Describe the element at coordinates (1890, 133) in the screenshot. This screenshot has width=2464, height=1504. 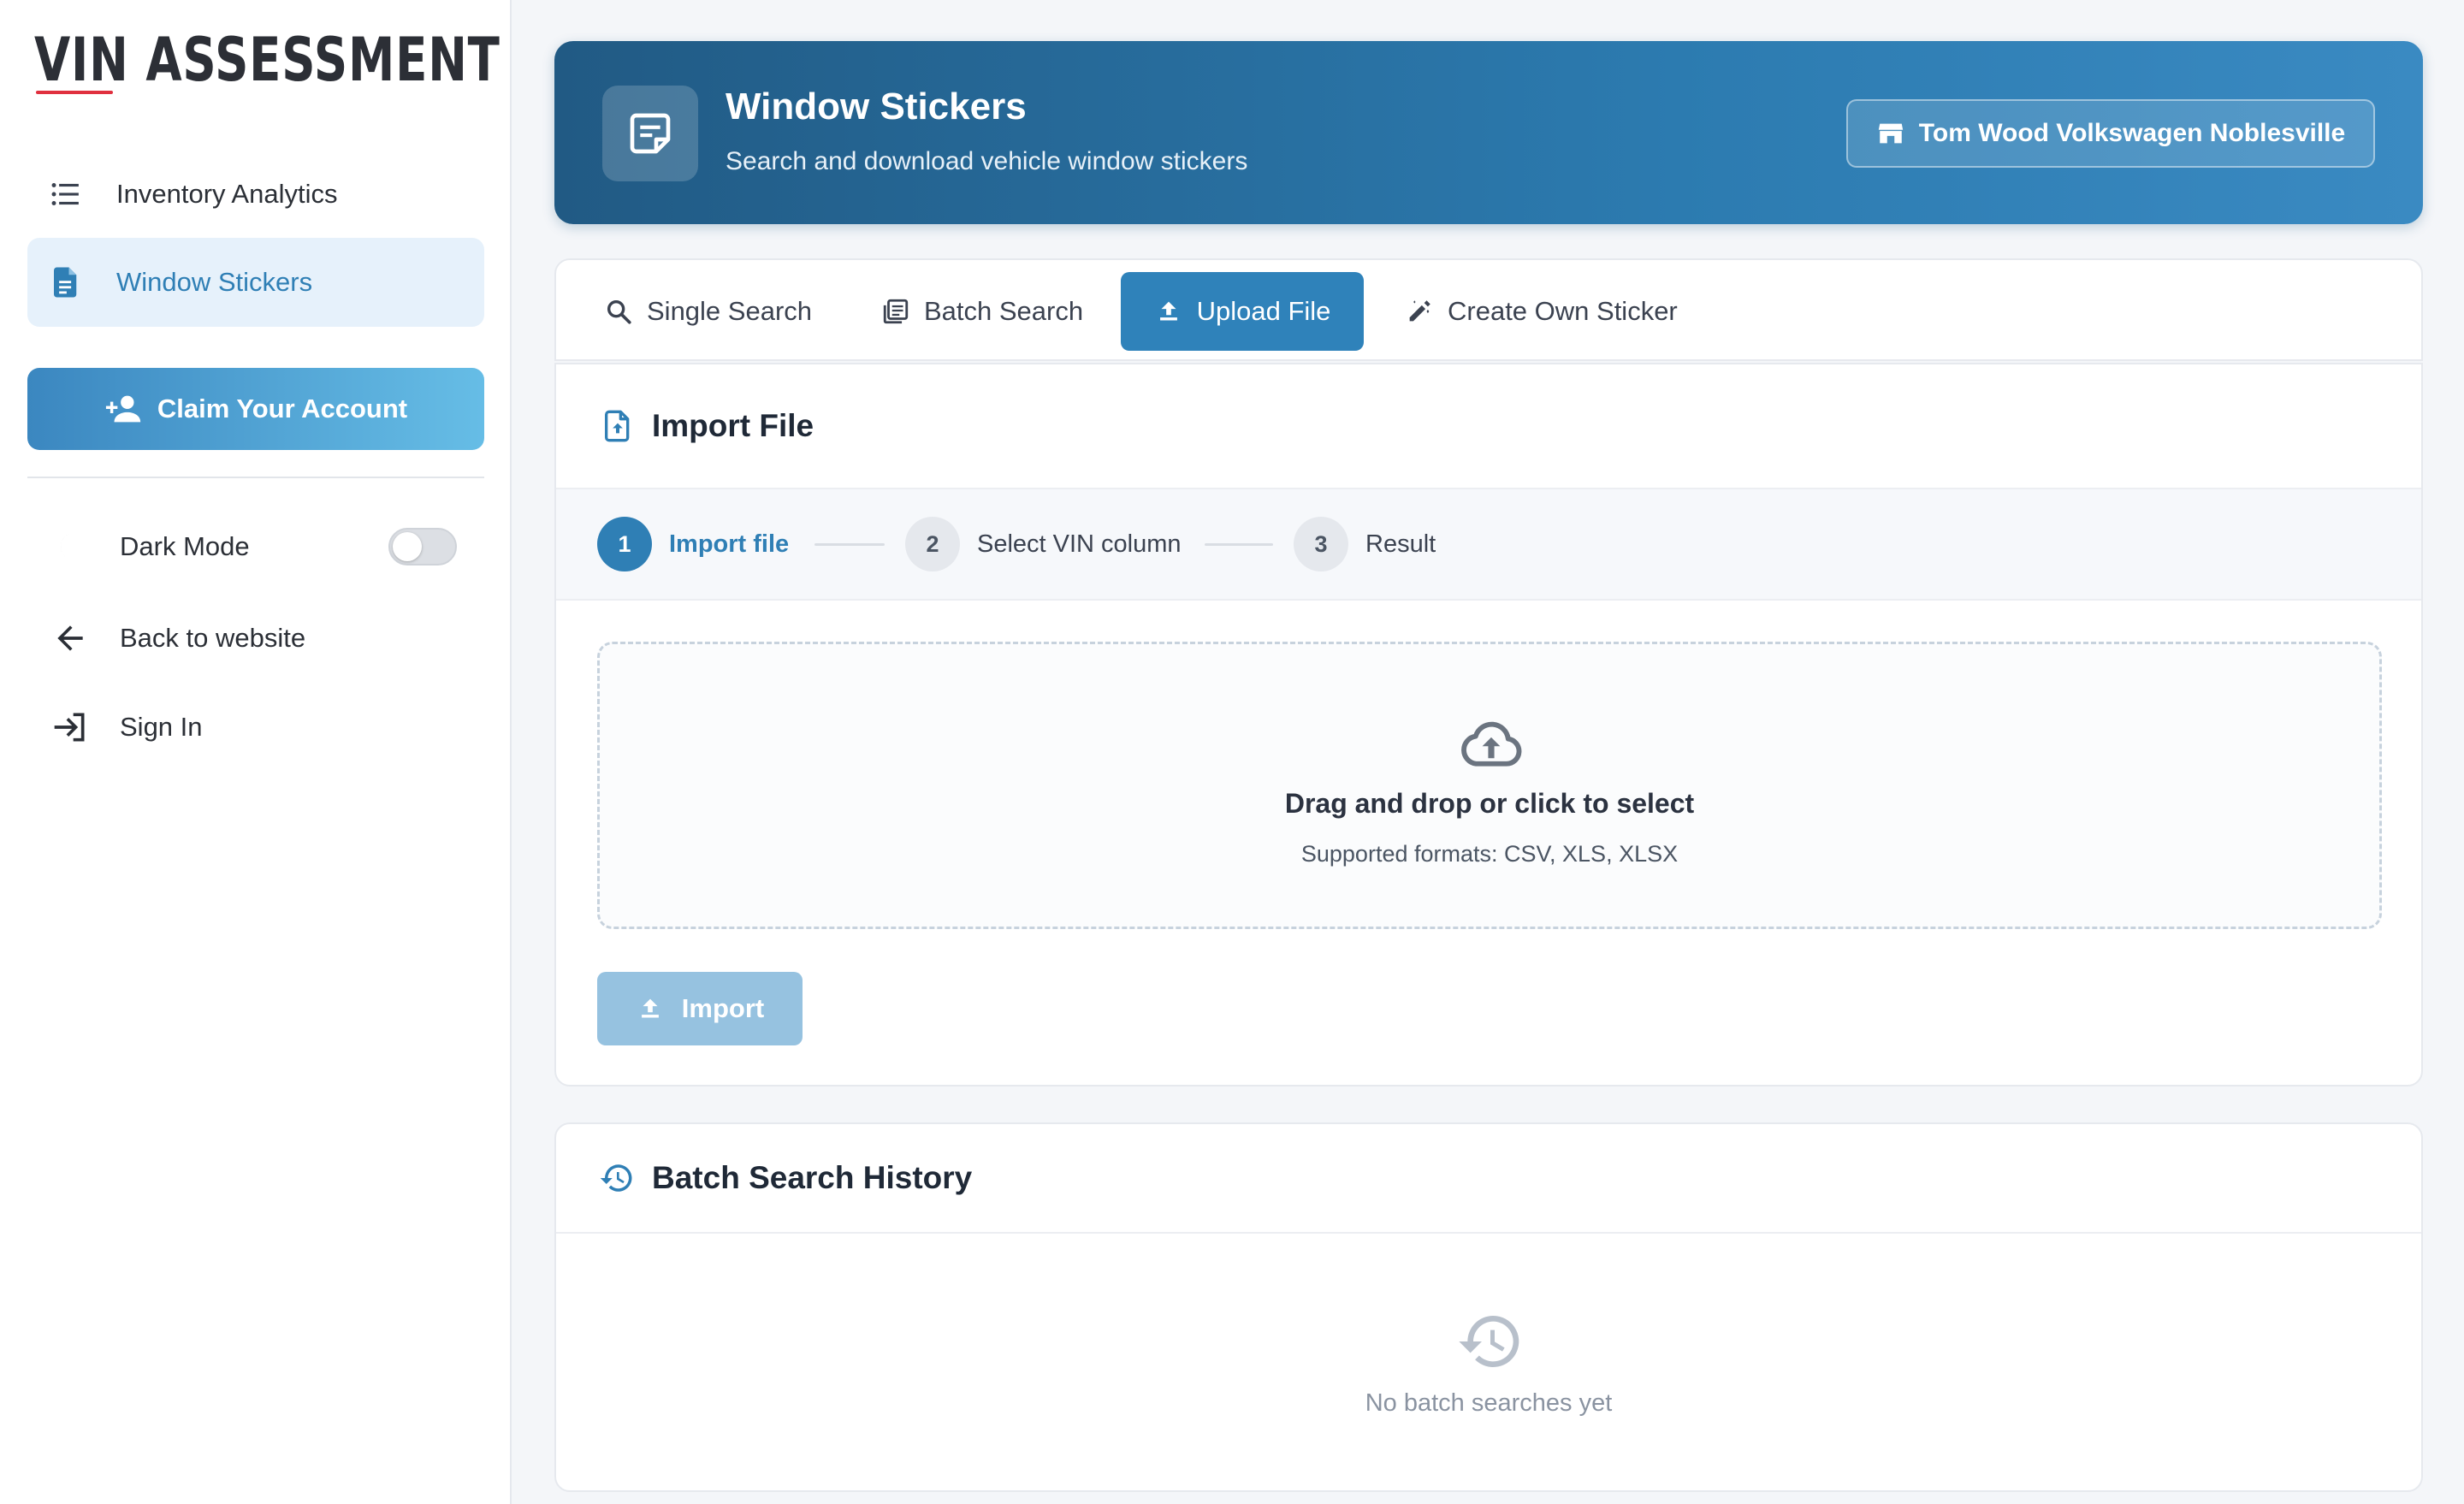
I see `store-icon` at that location.